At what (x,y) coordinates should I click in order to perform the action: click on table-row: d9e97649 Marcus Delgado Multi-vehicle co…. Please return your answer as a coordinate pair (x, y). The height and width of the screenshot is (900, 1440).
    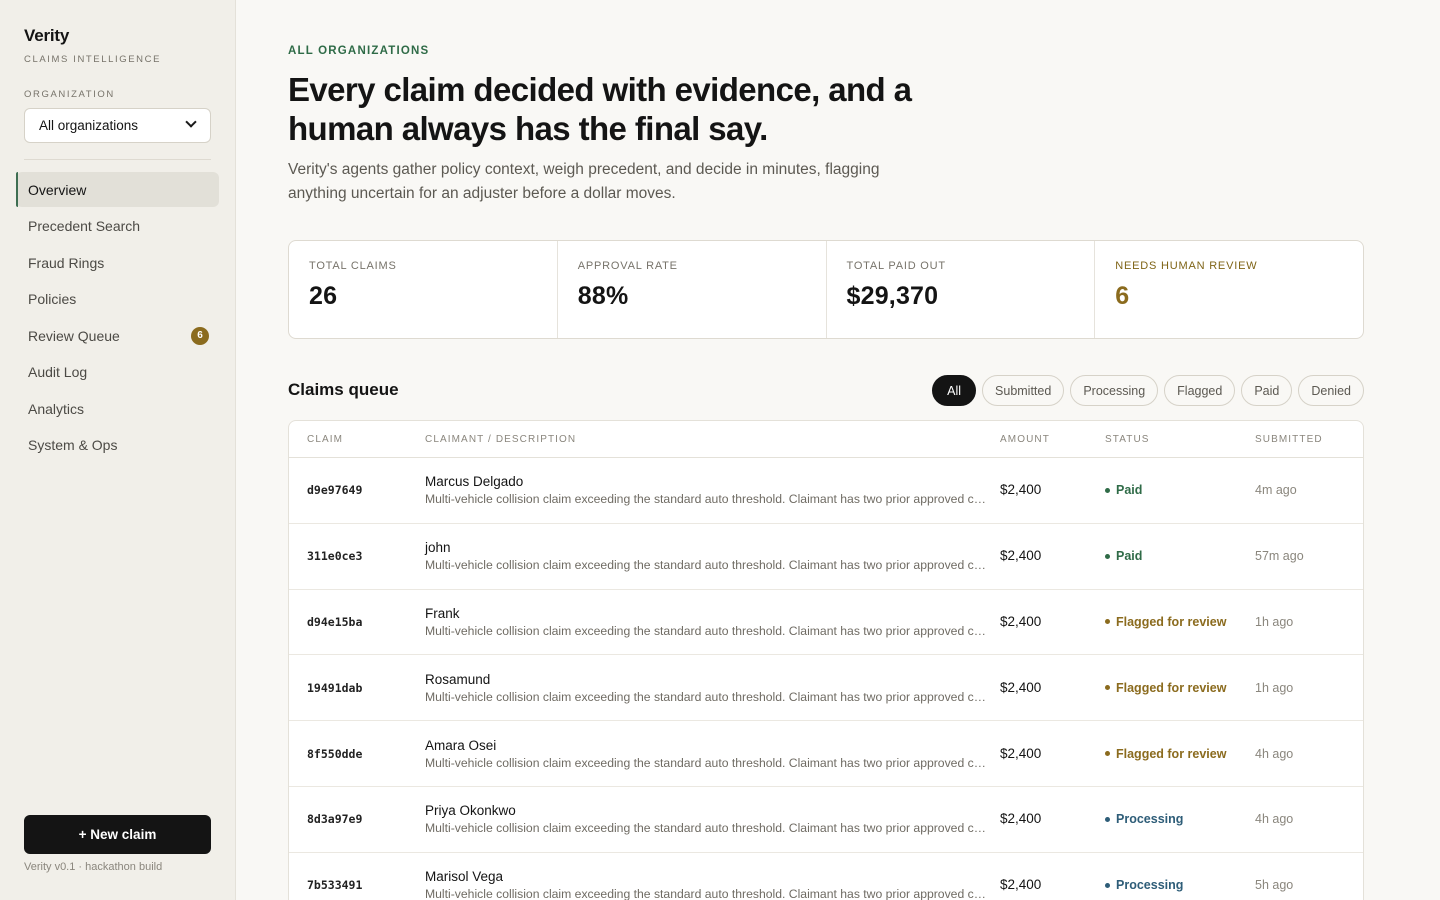
    Looking at the image, I should click on (826, 491).